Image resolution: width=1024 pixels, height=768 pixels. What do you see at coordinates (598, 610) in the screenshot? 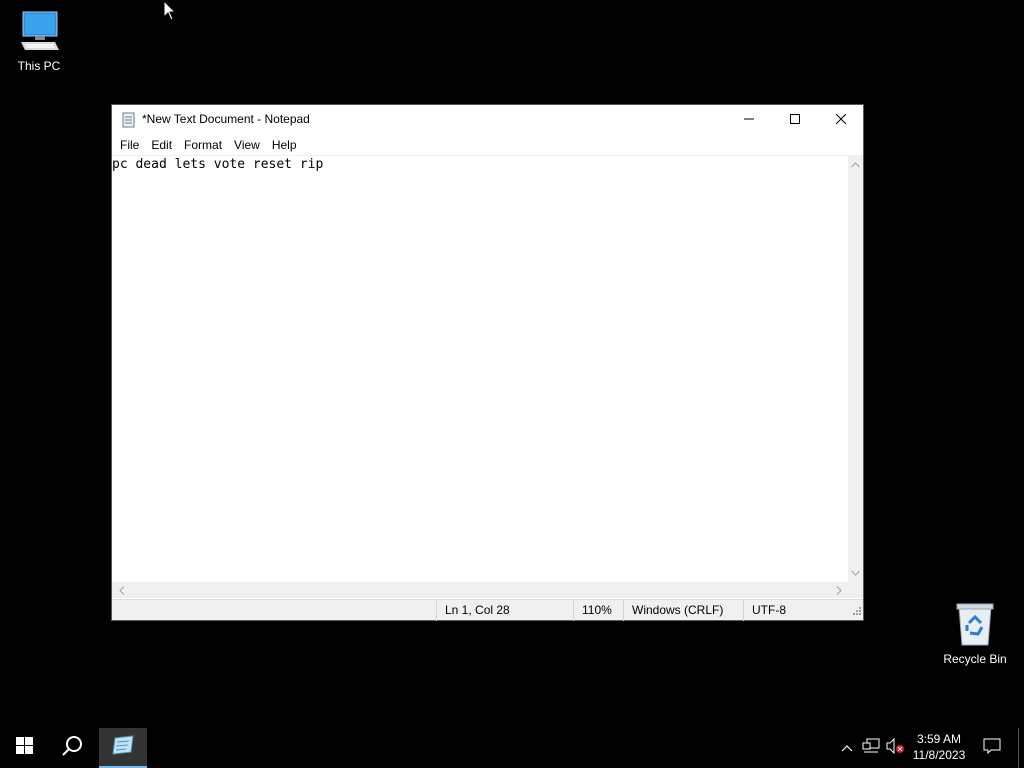
I see `zoom-level: 110%` at bounding box center [598, 610].